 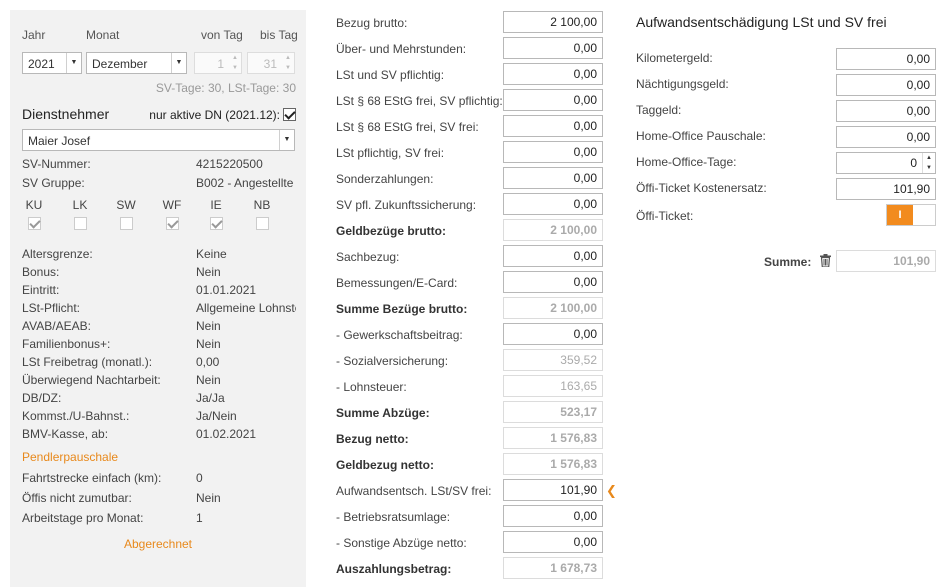 What do you see at coordinates (218, 63) in the screenshot?
I see `von-tag-stepper: 1 ▲ ▼` at bounding box center [218, 63].